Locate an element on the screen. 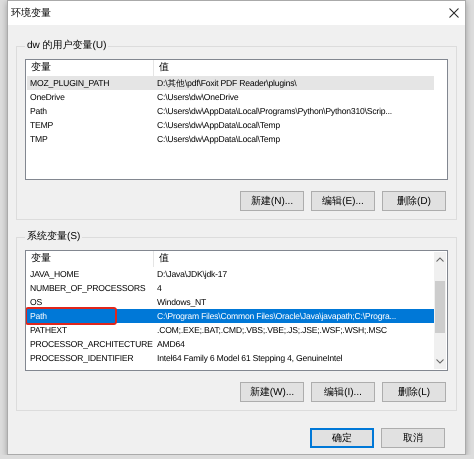 Image resolution: width=474 pixels, height=459 pixels. variable-name: PROCESSOR_ARCHITECTURE is located at coordinates (91, 344).